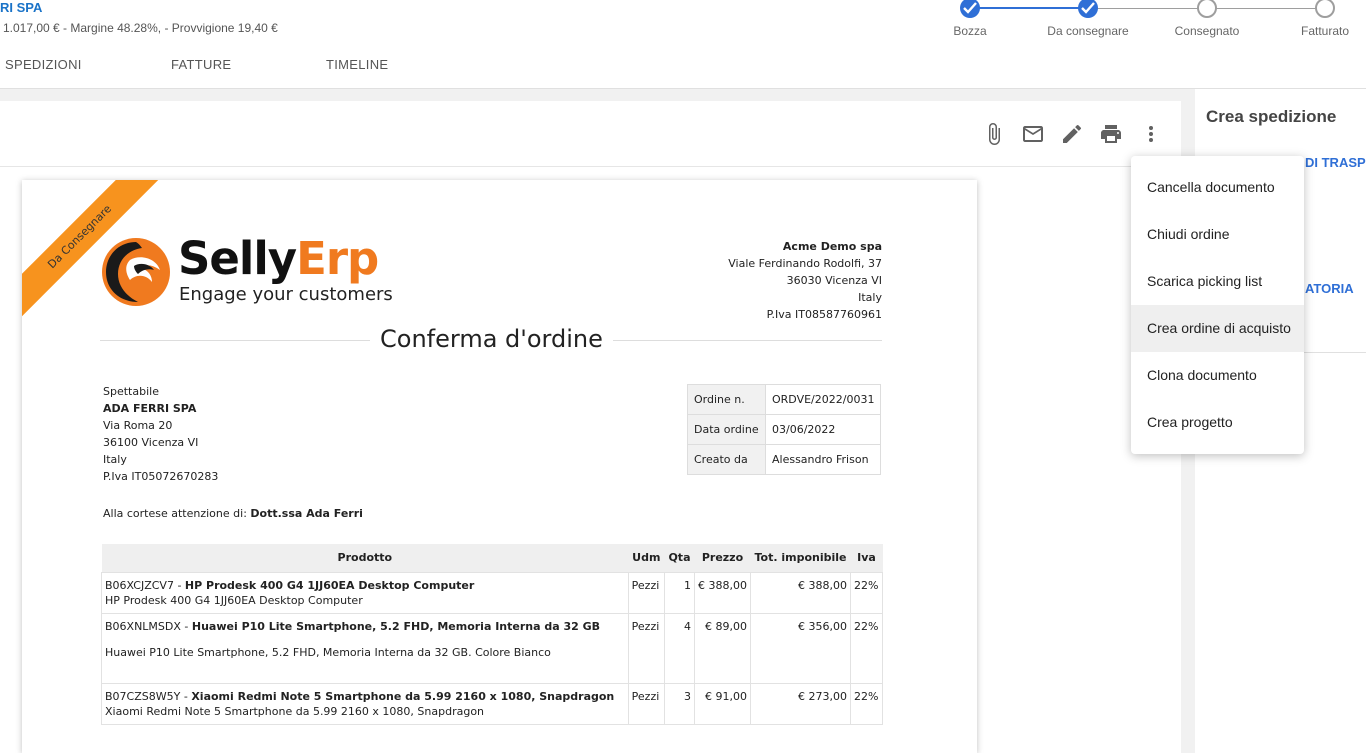 Image resolution: width=1366 pixels, height=753 pixels. Describe the element at coordinates (1271, 116) in the screenshot. I see `shipping-panel-title: Crea spedizione` at that location.